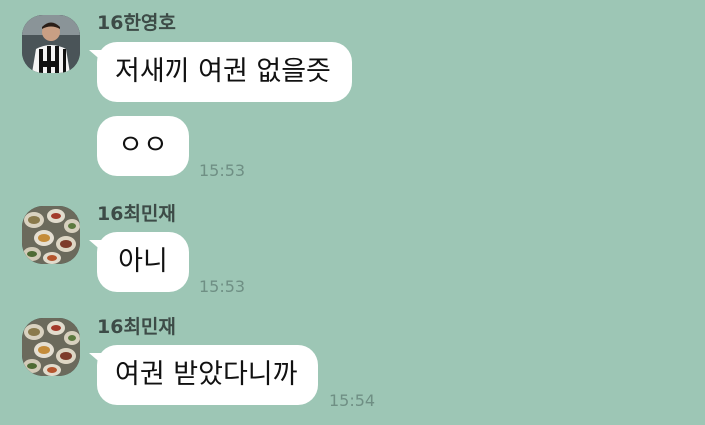 The height and width of the screenshot is (425, 705). Describe the element at coordinates (143, 146) in the screenshot. I see `message-bubble: ㅇㅇ` at that location.